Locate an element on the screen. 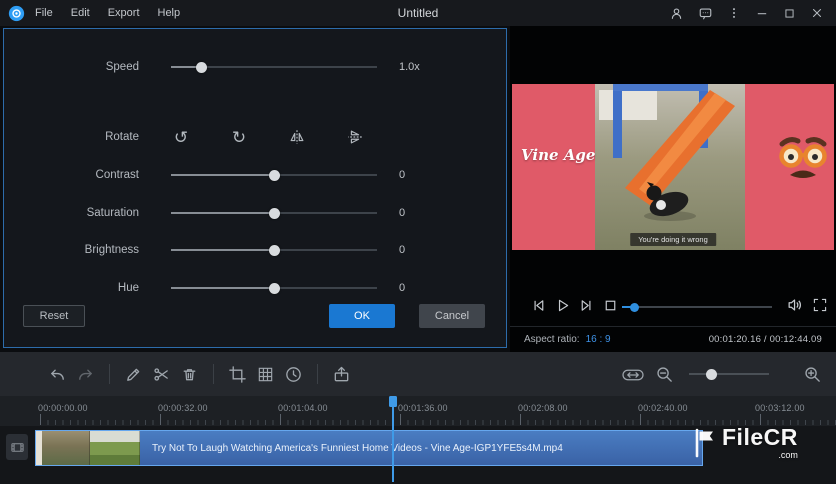 This screenshot has width=836, height=484. zoom-slider is located at coordinates (729, 374).